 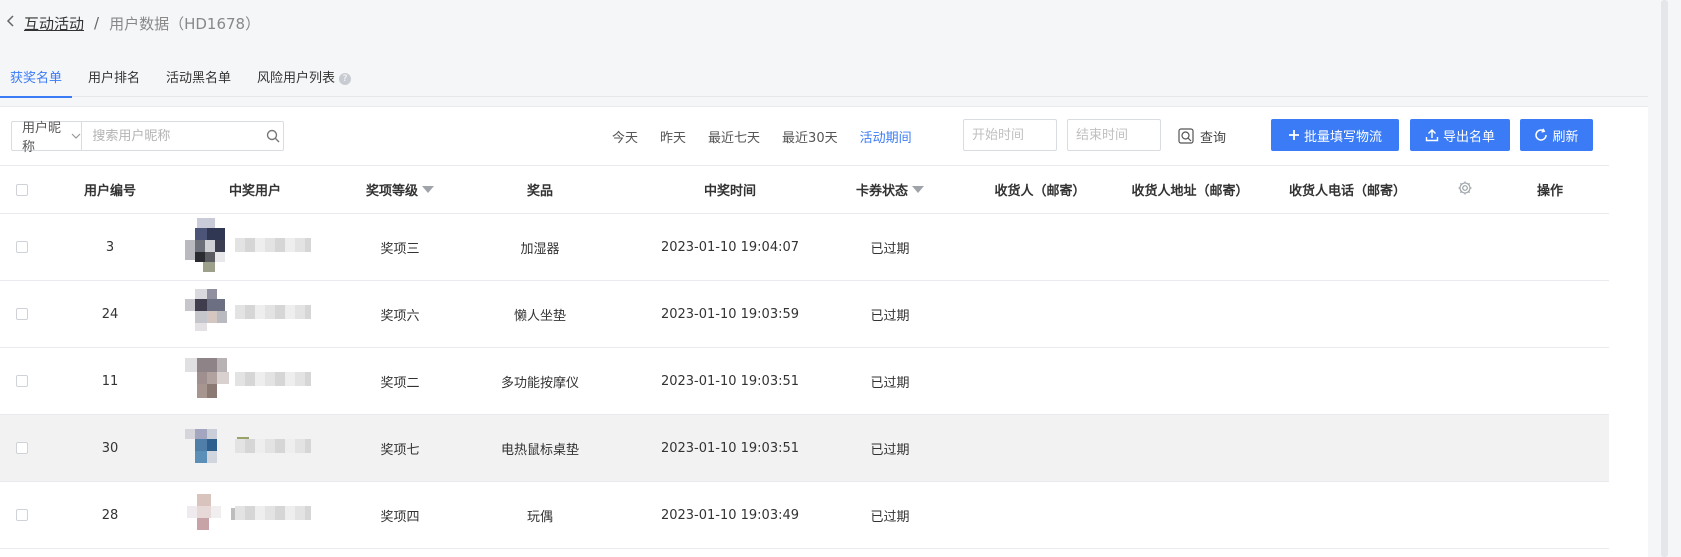 I want to click on scrollbar, so click(x=1664, y=278).